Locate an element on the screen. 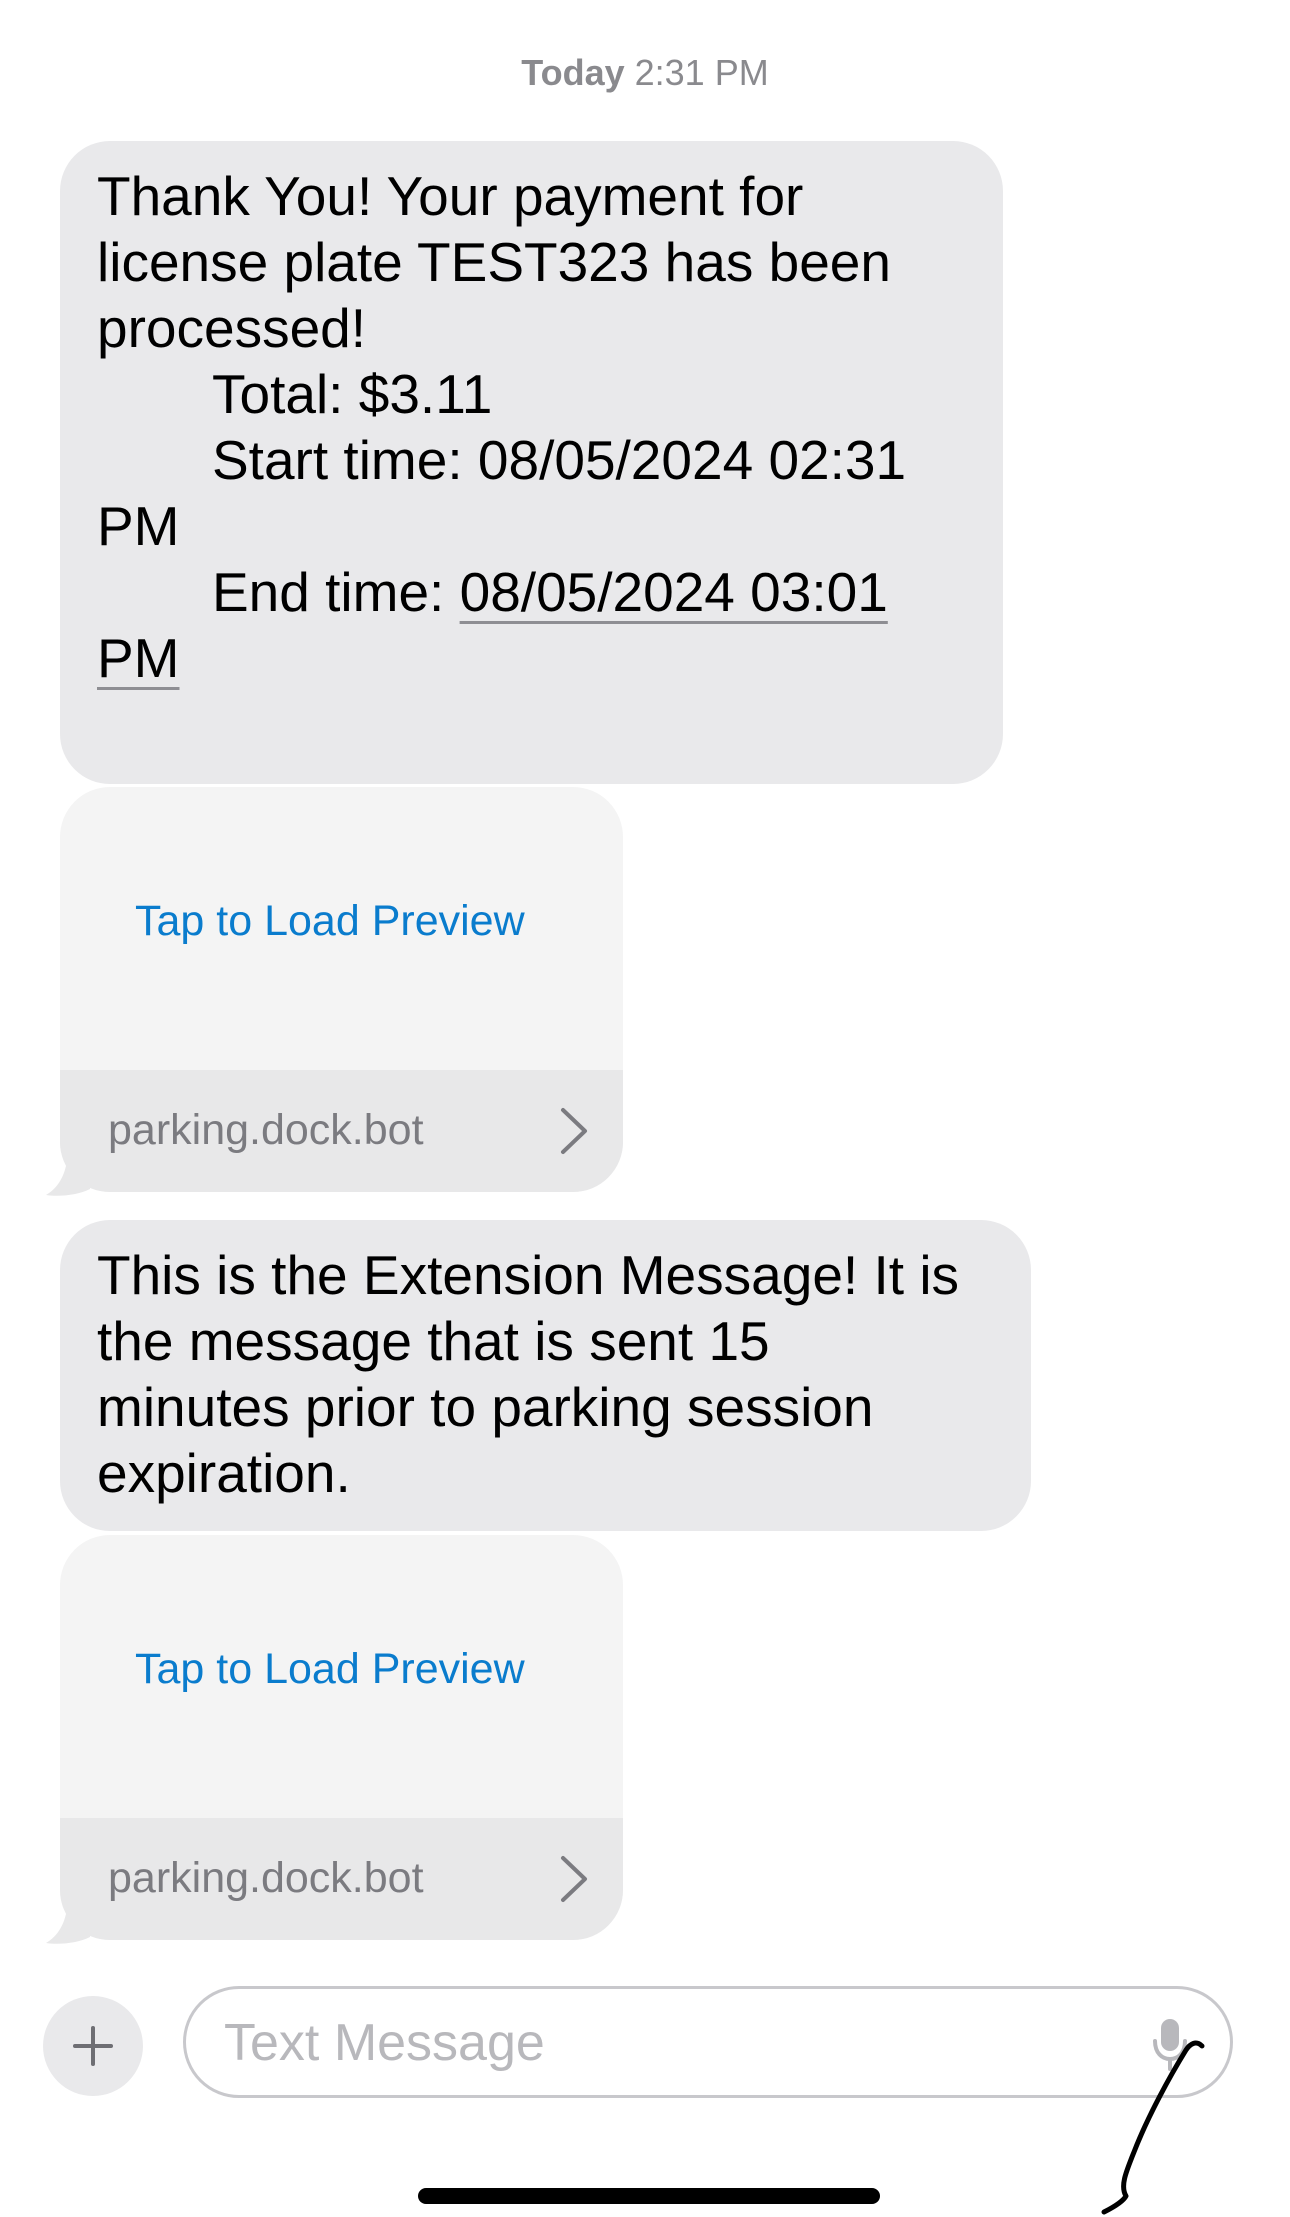 The height and width of the screenshot is (2217, 1290). message-line-start-time: Start time: 08/05/2024 02:31 is located at coordinates (559, 460).